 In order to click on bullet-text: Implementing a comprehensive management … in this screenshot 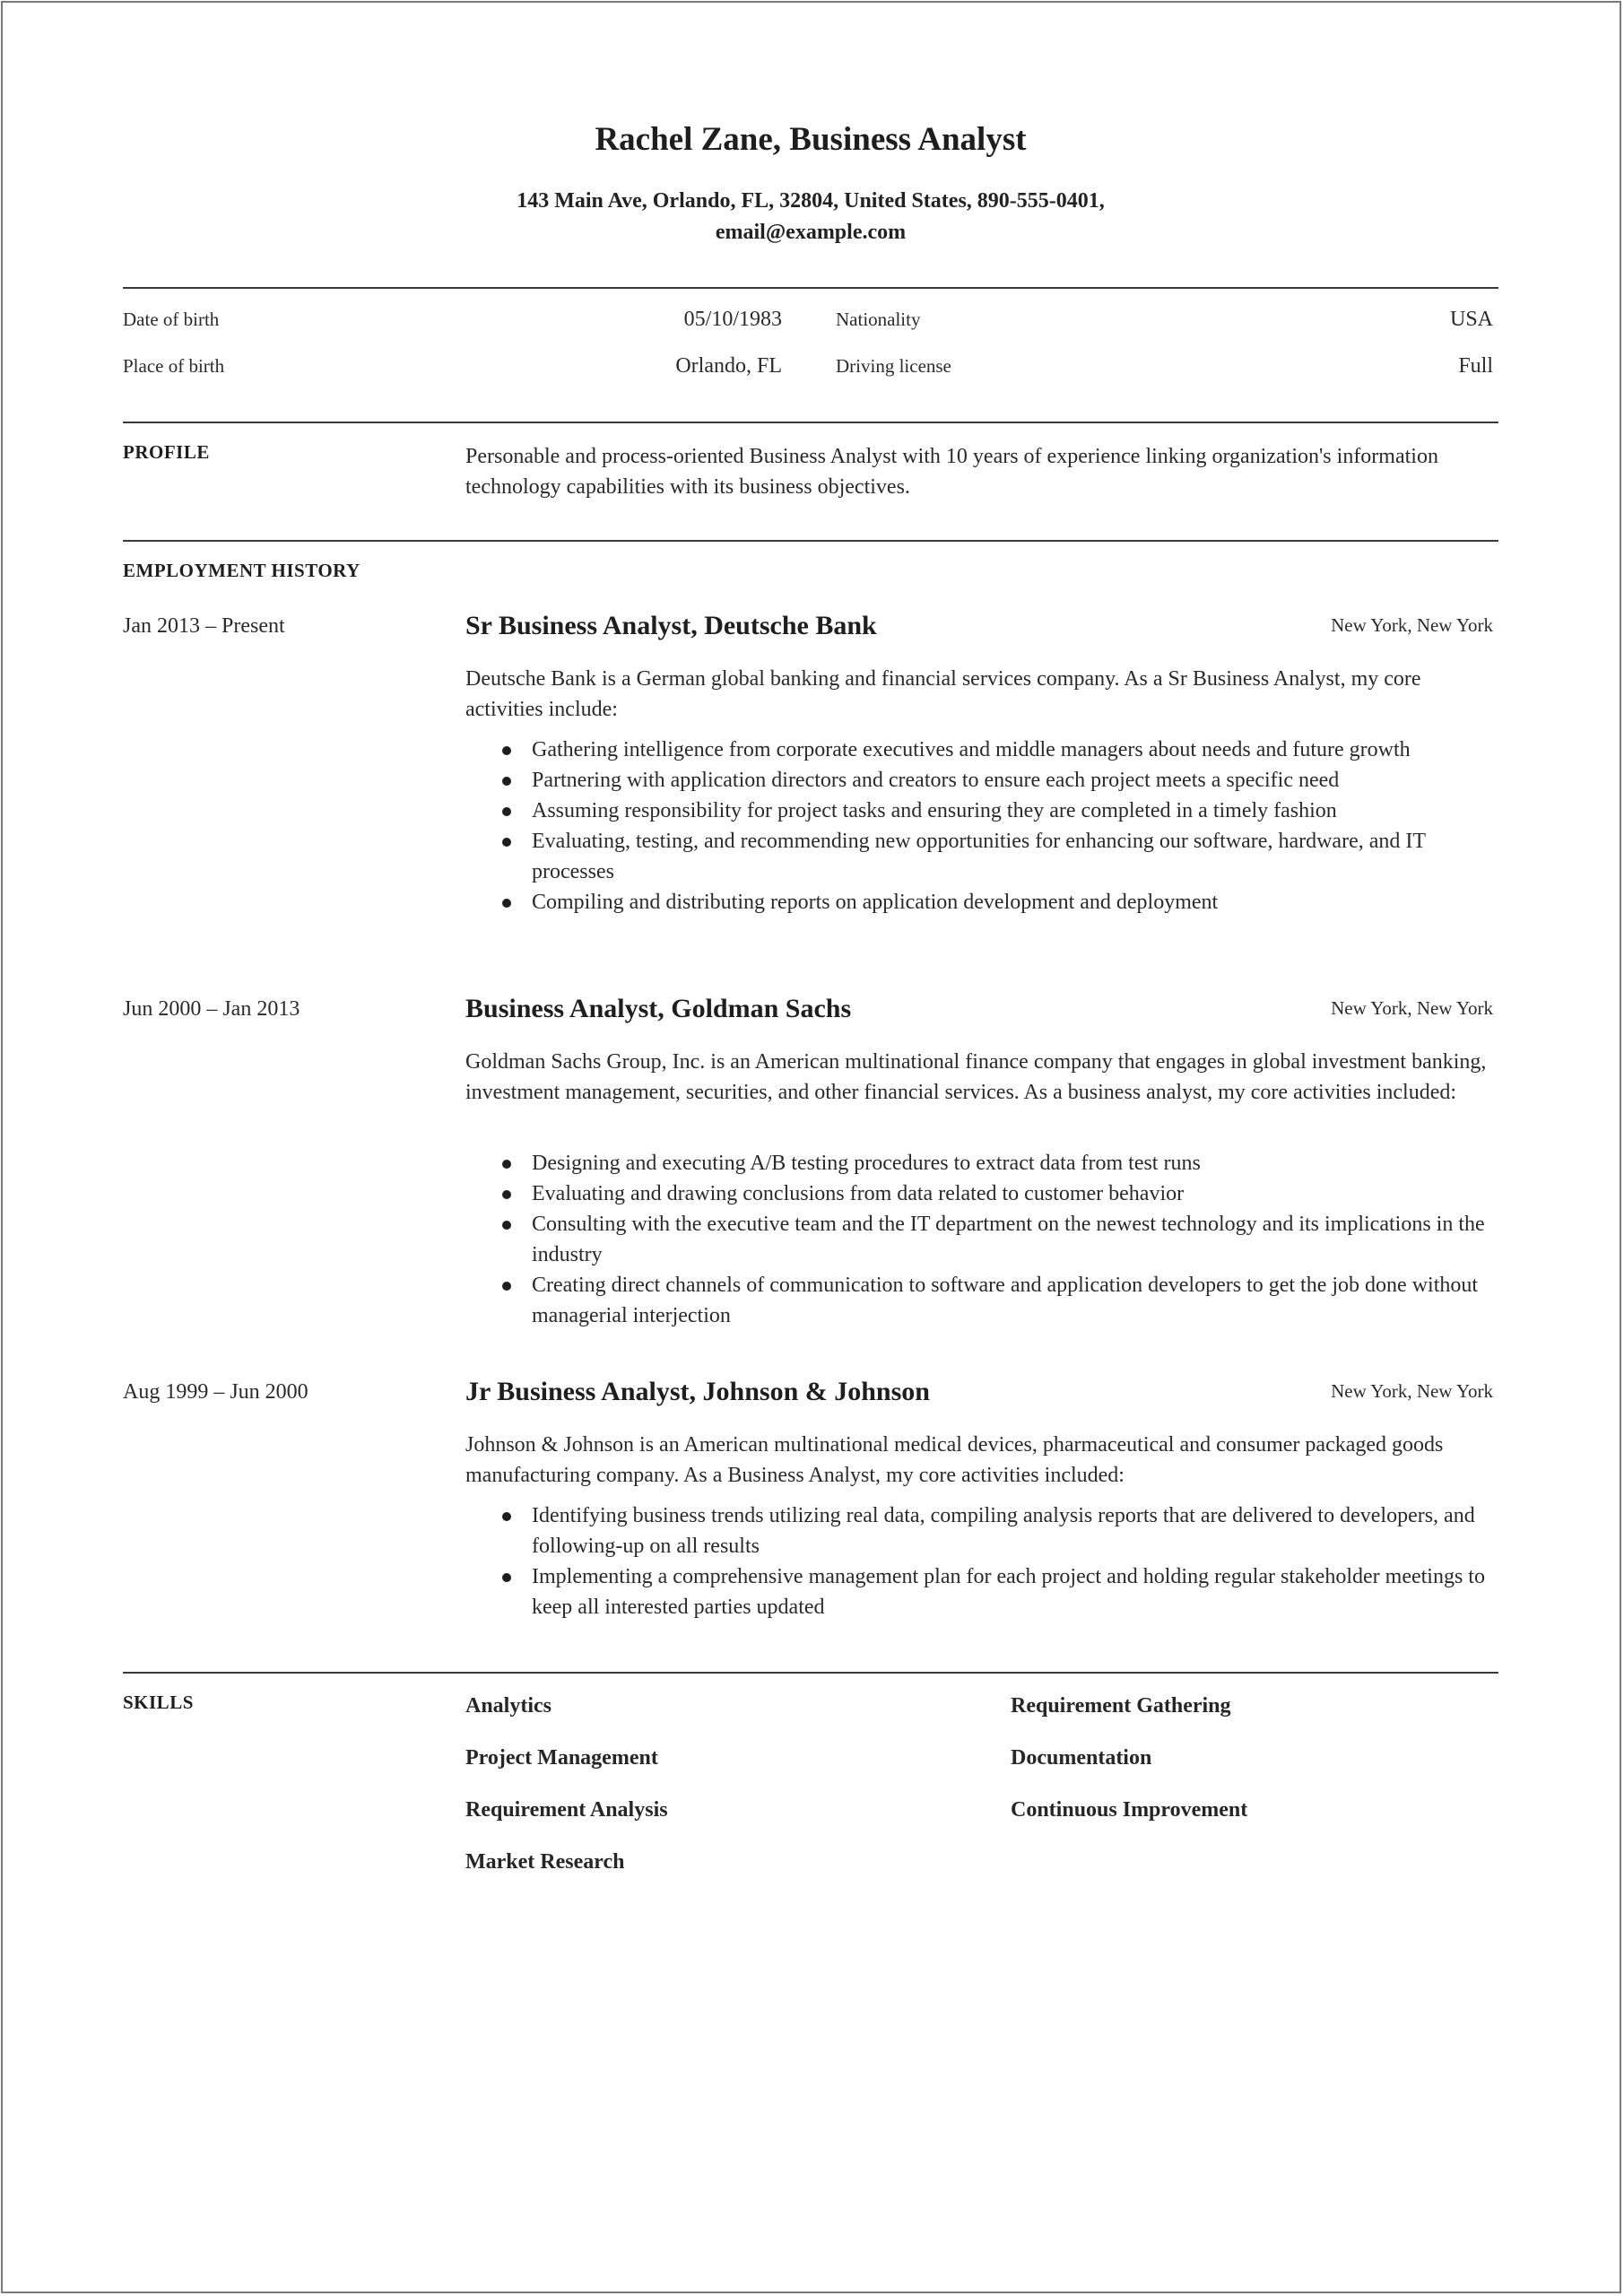, I will do `click(1008, 1592)`.